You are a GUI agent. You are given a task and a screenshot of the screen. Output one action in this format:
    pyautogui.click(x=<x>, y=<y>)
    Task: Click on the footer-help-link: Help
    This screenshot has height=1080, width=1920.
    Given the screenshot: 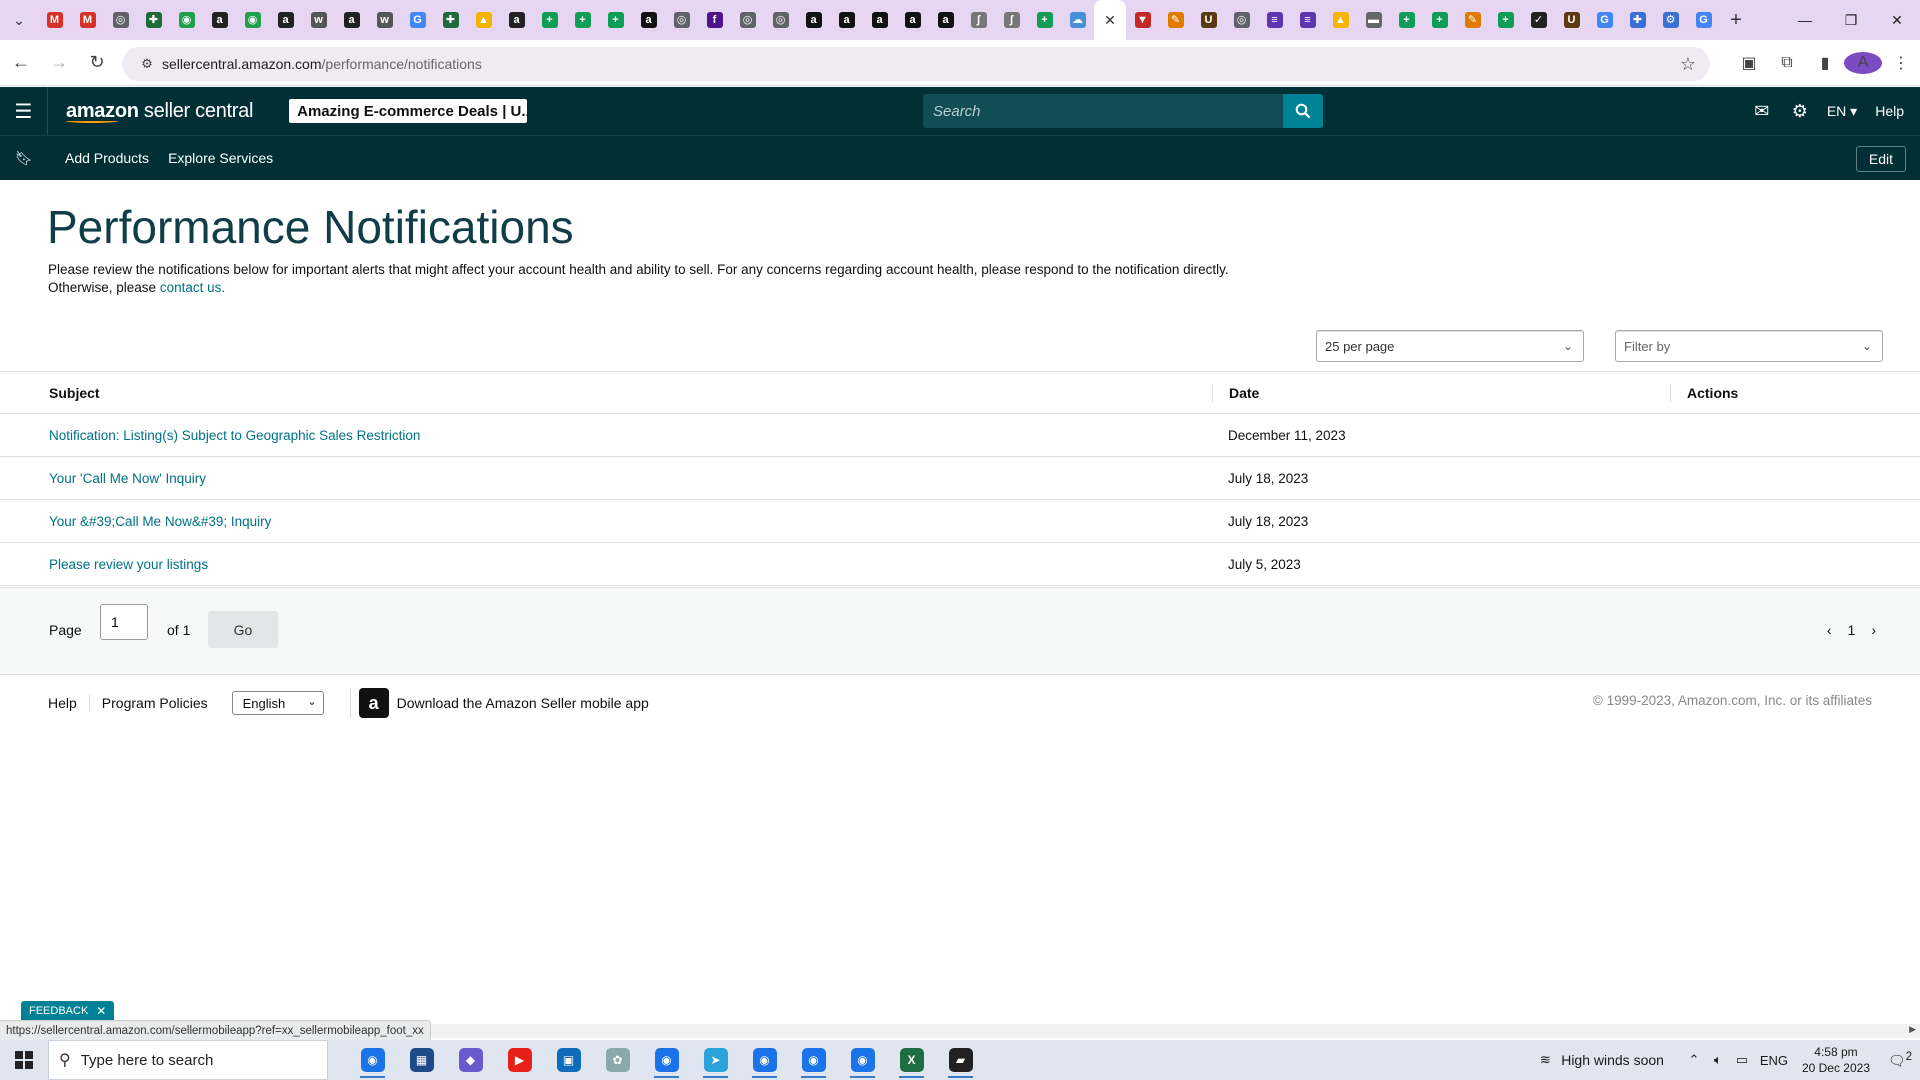 What is the action you would take?
    pyautogui.click(x=69, y=703)
    